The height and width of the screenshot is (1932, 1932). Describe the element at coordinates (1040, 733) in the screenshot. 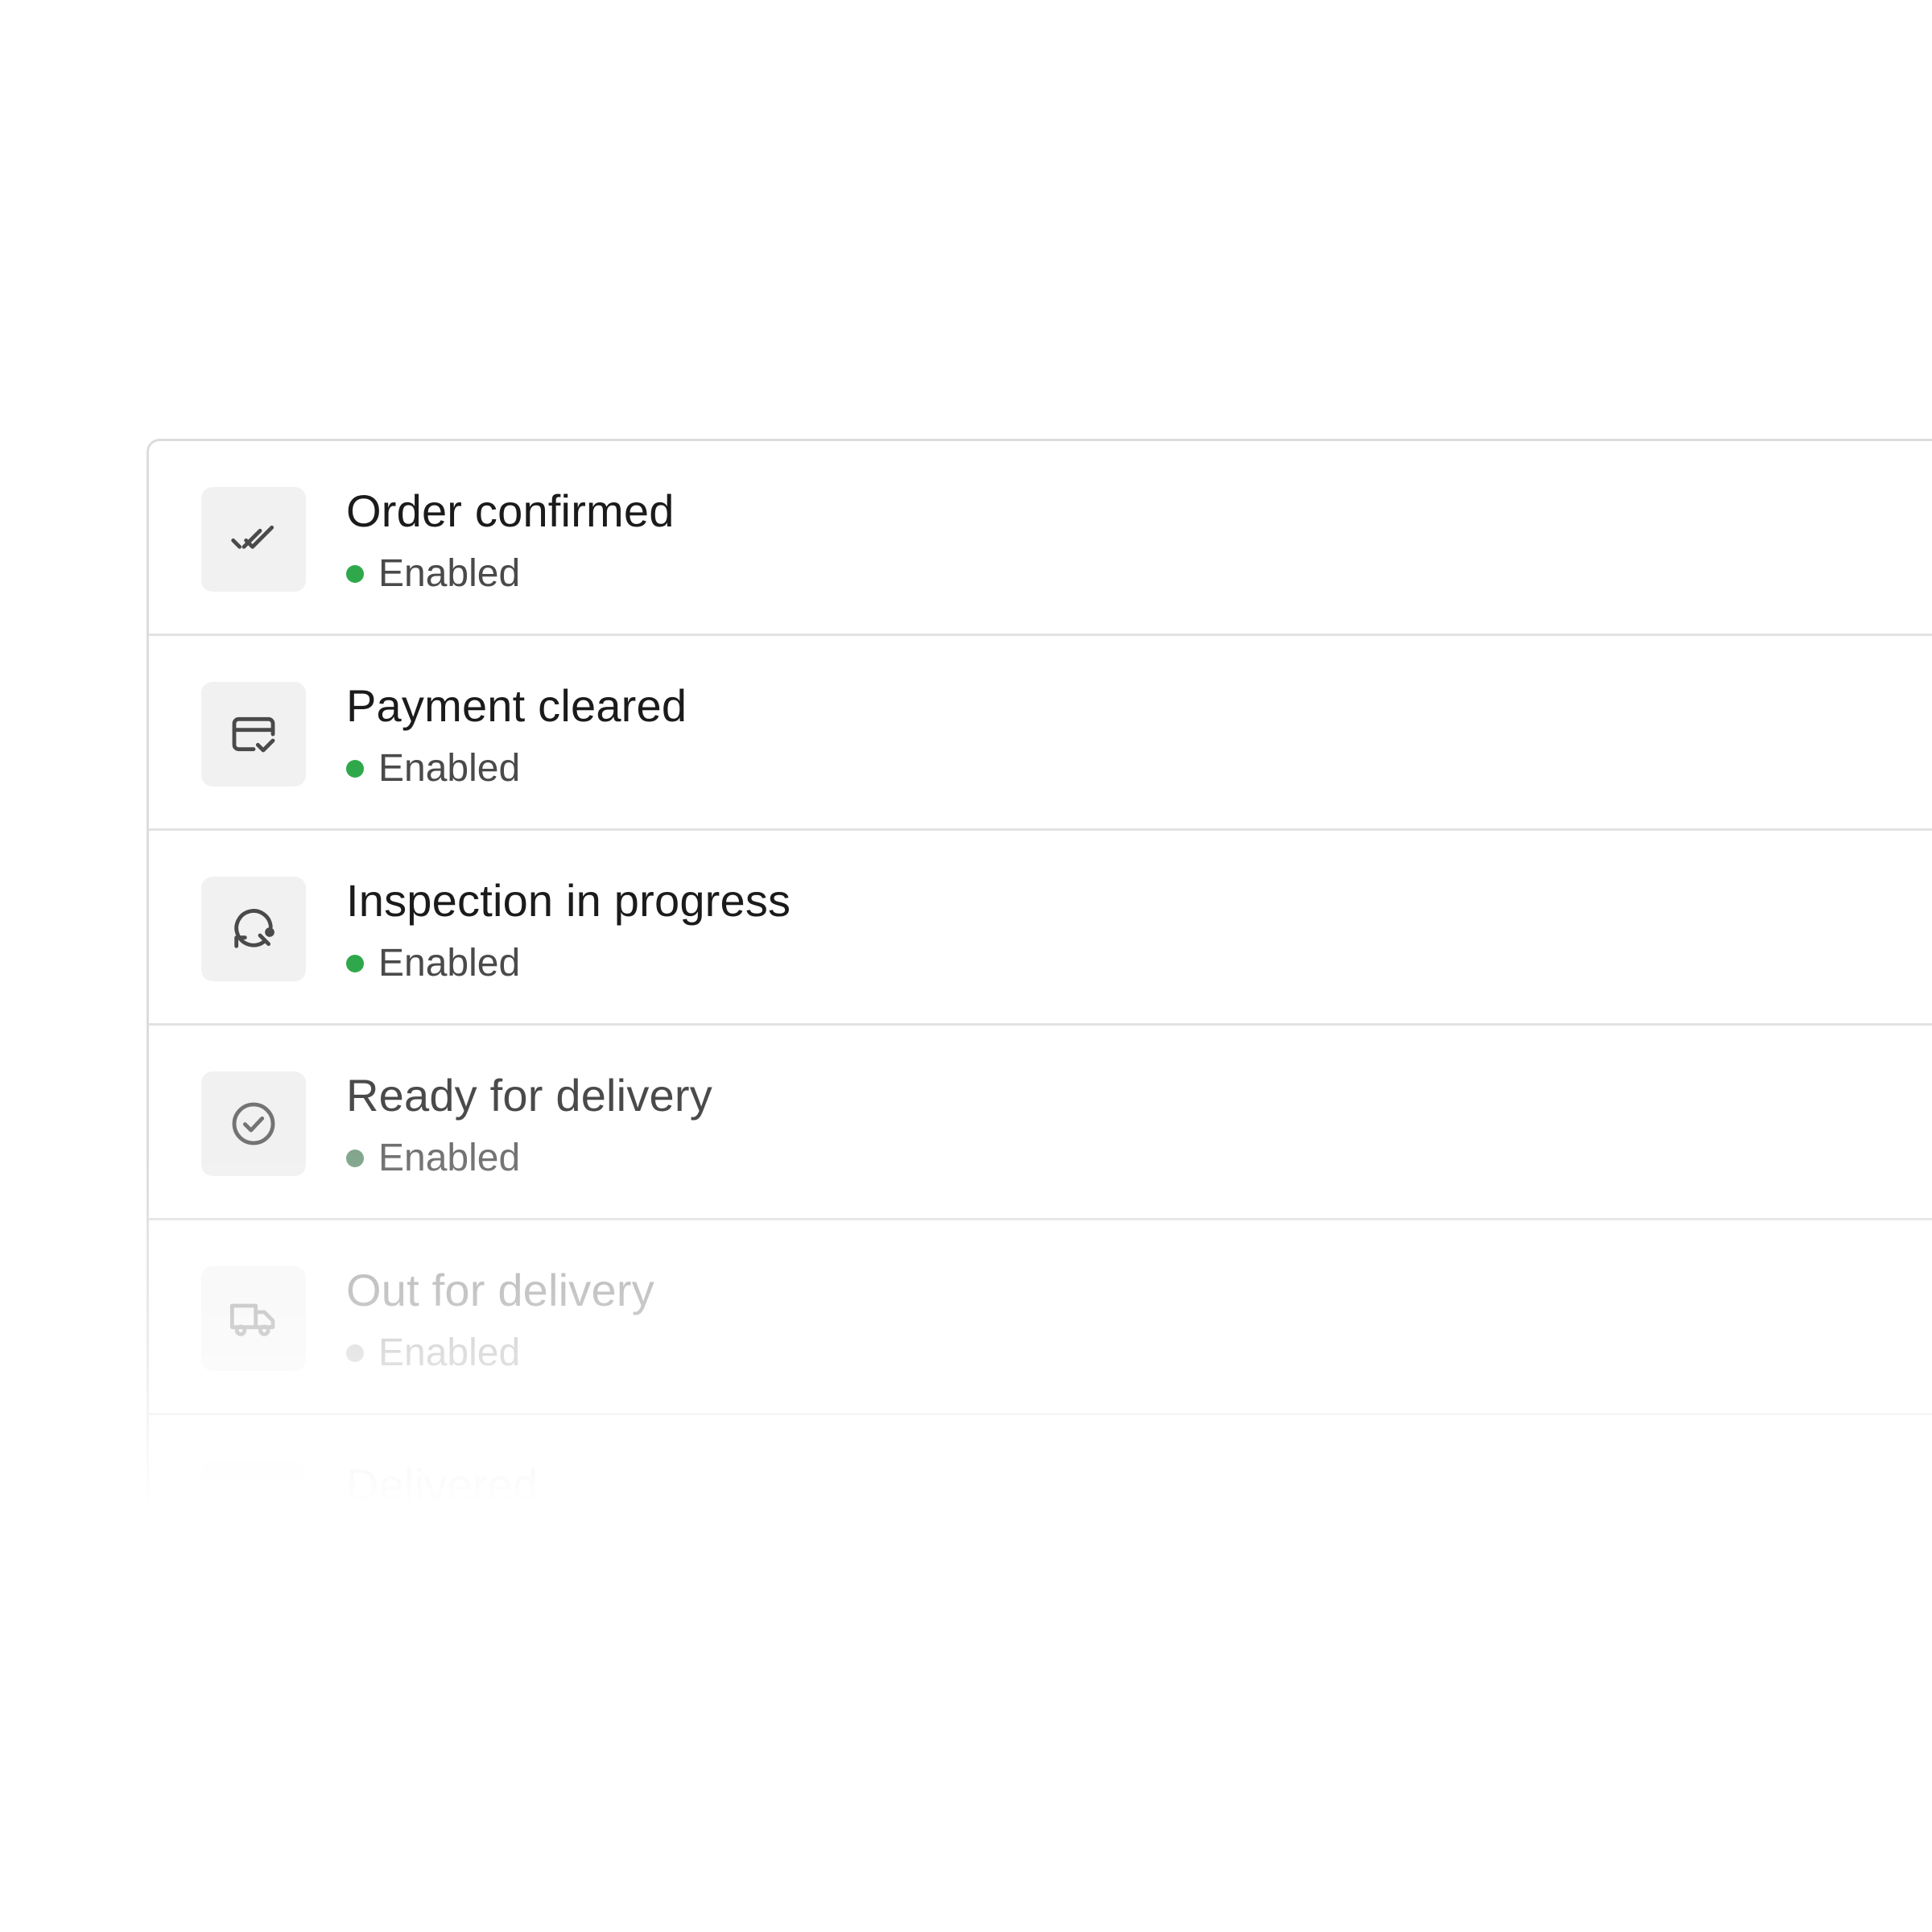

I see `status-row-payment-cleared: Payment cleared Enabled` at that location.